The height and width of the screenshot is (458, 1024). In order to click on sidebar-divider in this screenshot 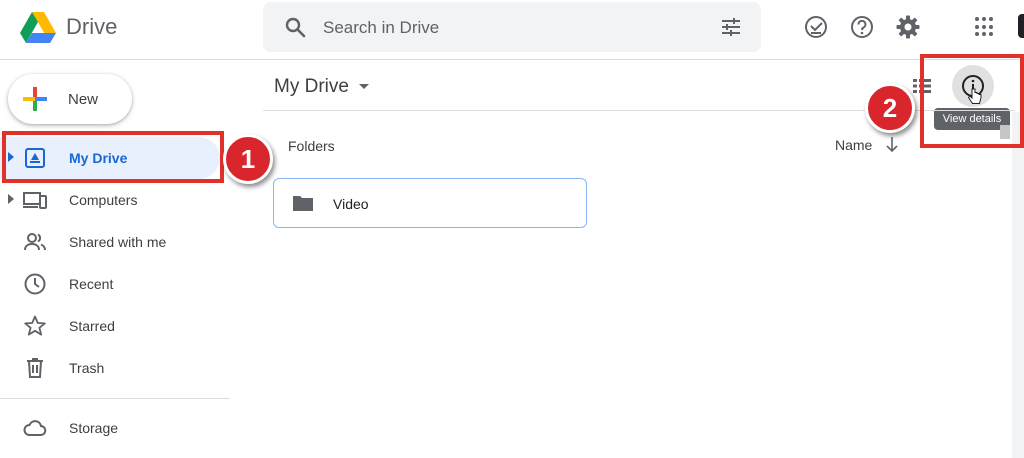, I will do `click(115, 398)`.